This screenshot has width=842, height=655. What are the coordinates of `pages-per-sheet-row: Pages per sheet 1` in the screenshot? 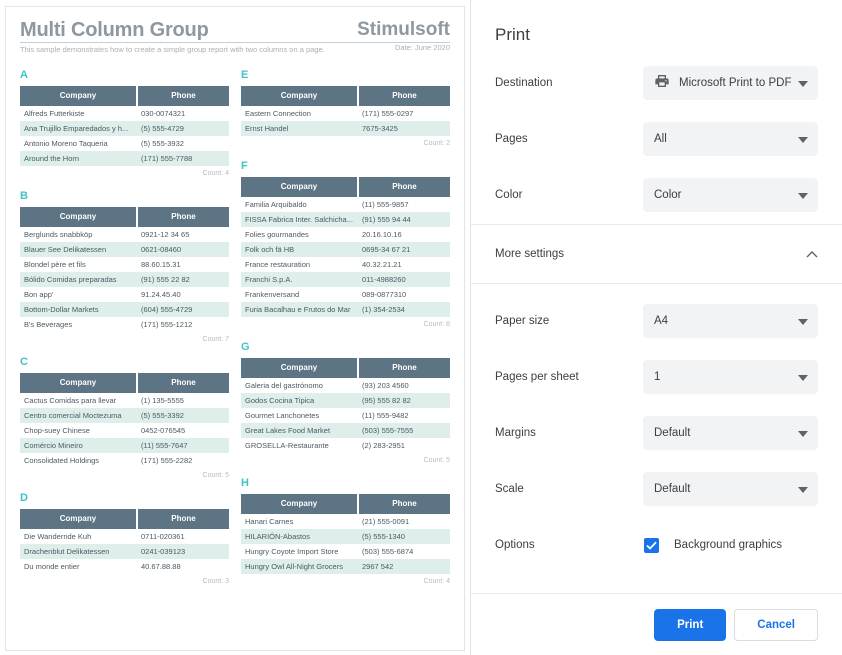 It's located at (656, 377).